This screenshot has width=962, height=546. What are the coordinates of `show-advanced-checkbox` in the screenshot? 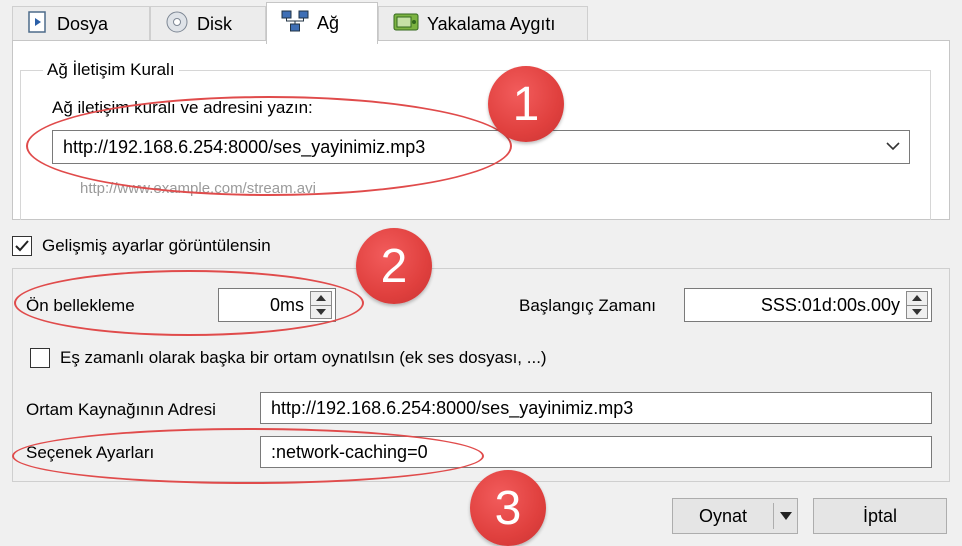 It's located at (22, 246).